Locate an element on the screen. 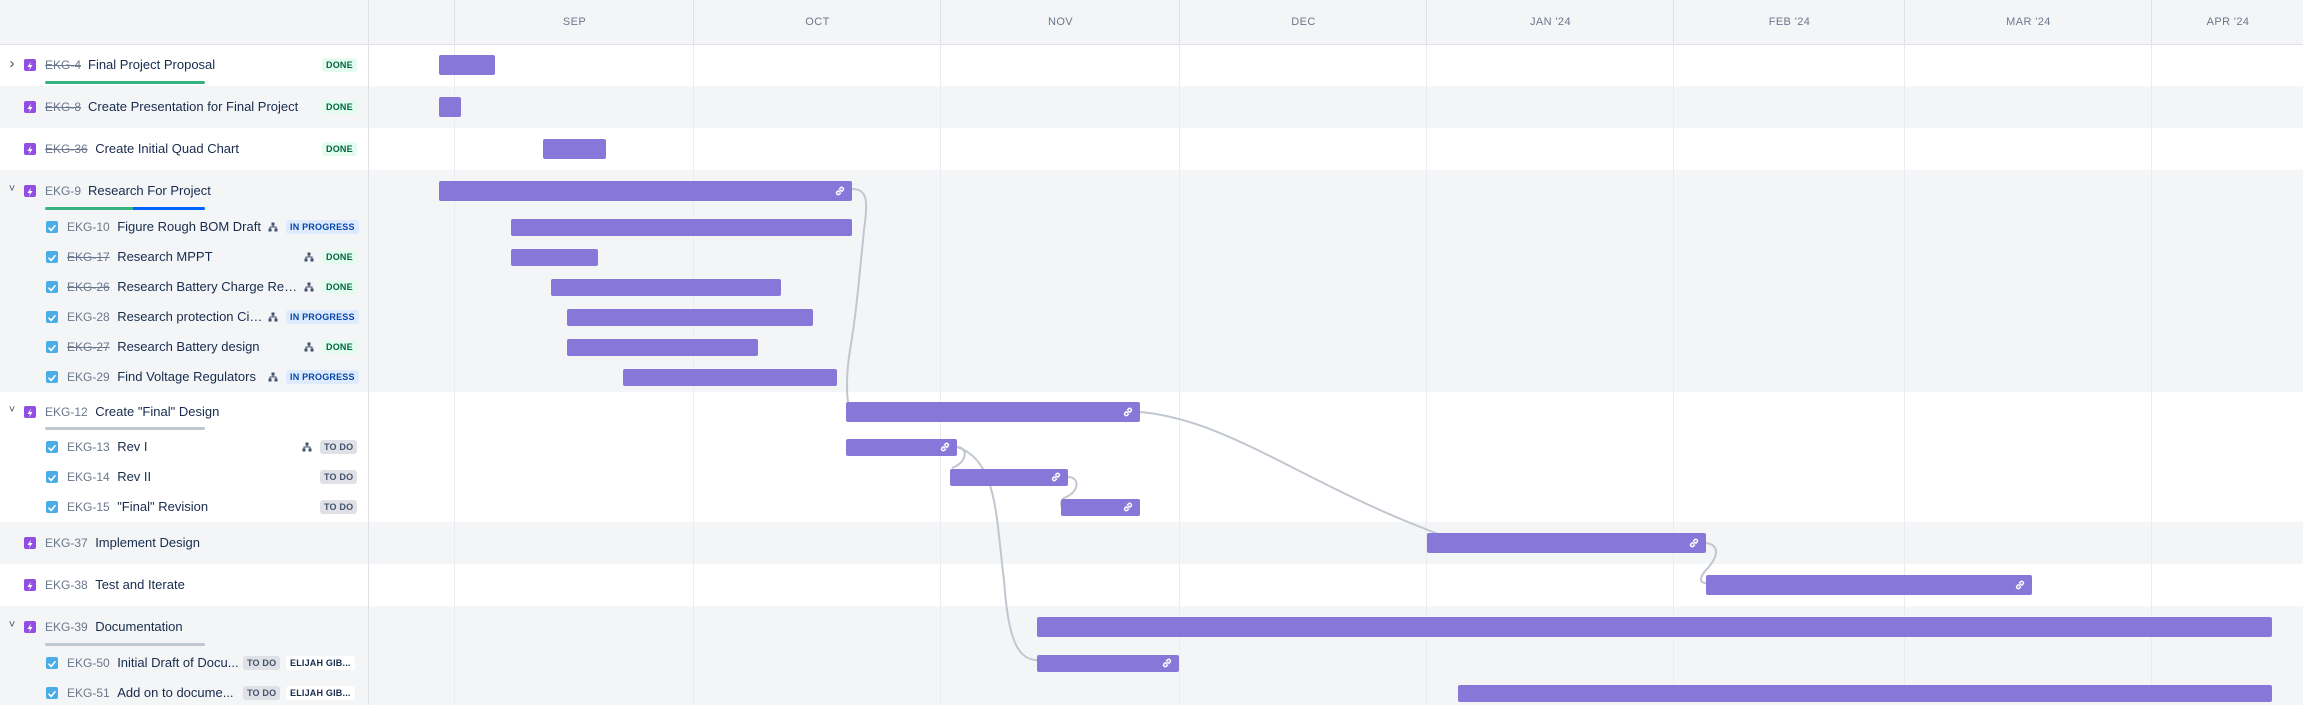 The width and height of the screenshot is (2303, 705). issue-key: EKG-10 is located at coordinates (88, 227).